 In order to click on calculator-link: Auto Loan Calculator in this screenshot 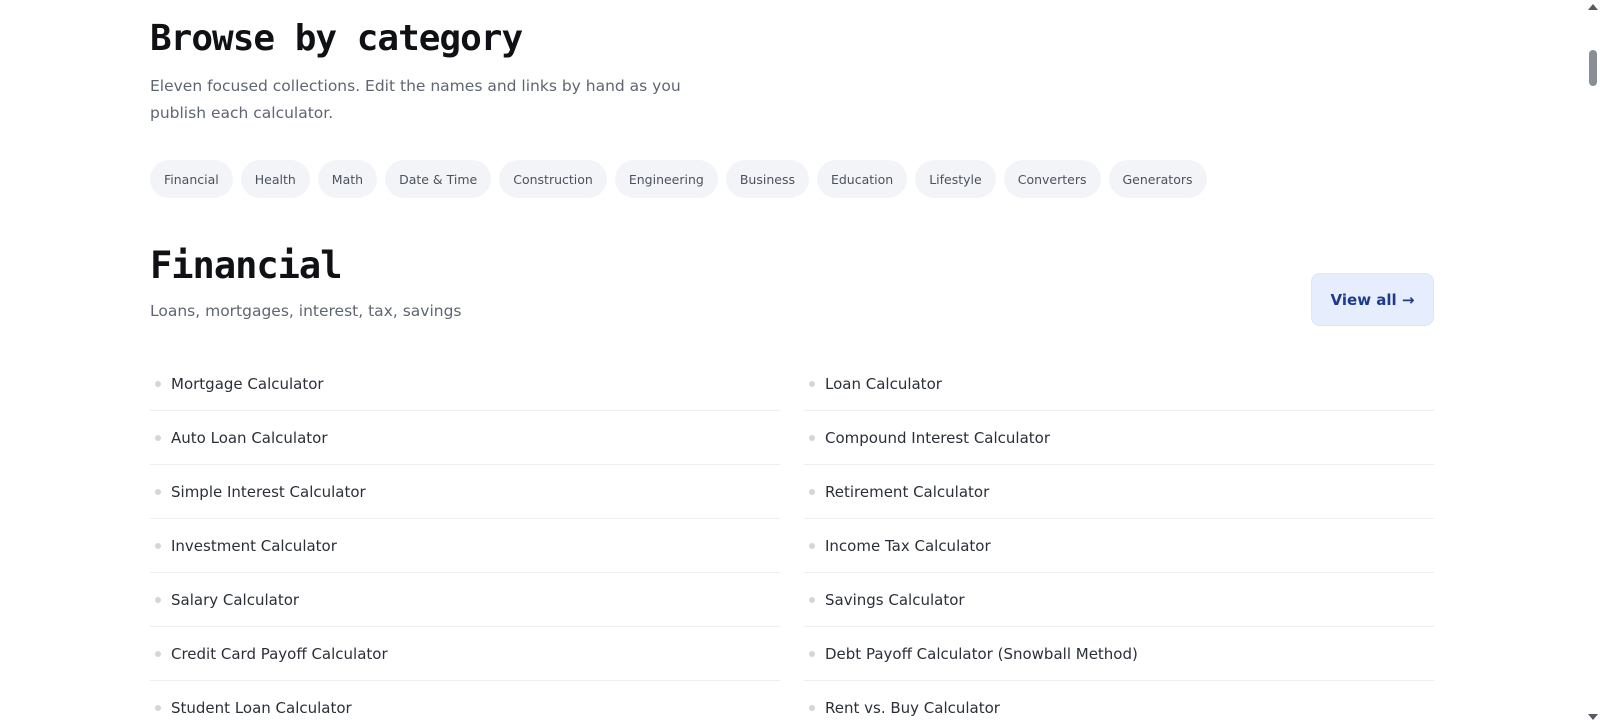, I will do `click(465, 438)`.